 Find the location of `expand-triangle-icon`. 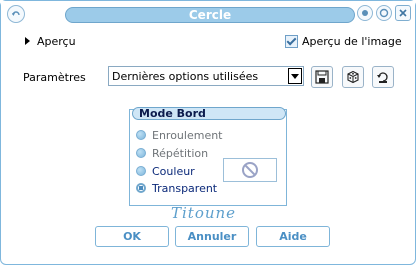

expand-triangle-icon is located at coordinates (27, 41).